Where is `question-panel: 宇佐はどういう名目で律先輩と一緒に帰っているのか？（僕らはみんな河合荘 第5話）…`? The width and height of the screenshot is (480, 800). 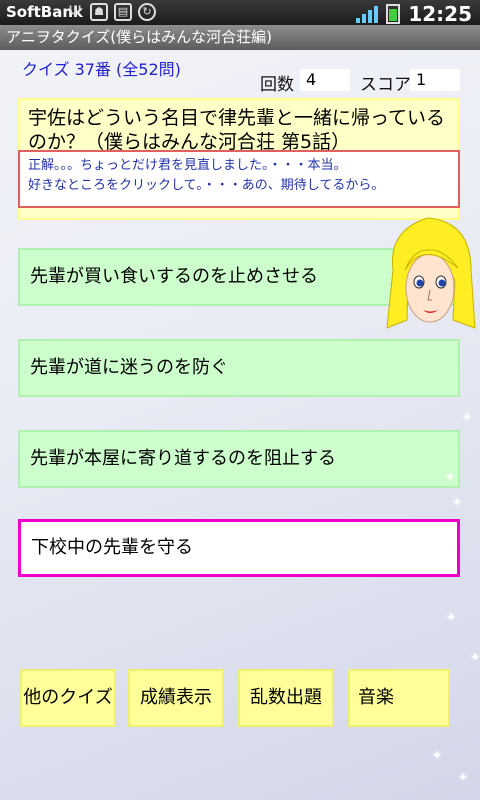
question-panel: 宇佐はどういう名目で律先輩と一緒に帰っているのか？（僕らはみんな河合荘 第5話）… is located at coordinates (239, 159).